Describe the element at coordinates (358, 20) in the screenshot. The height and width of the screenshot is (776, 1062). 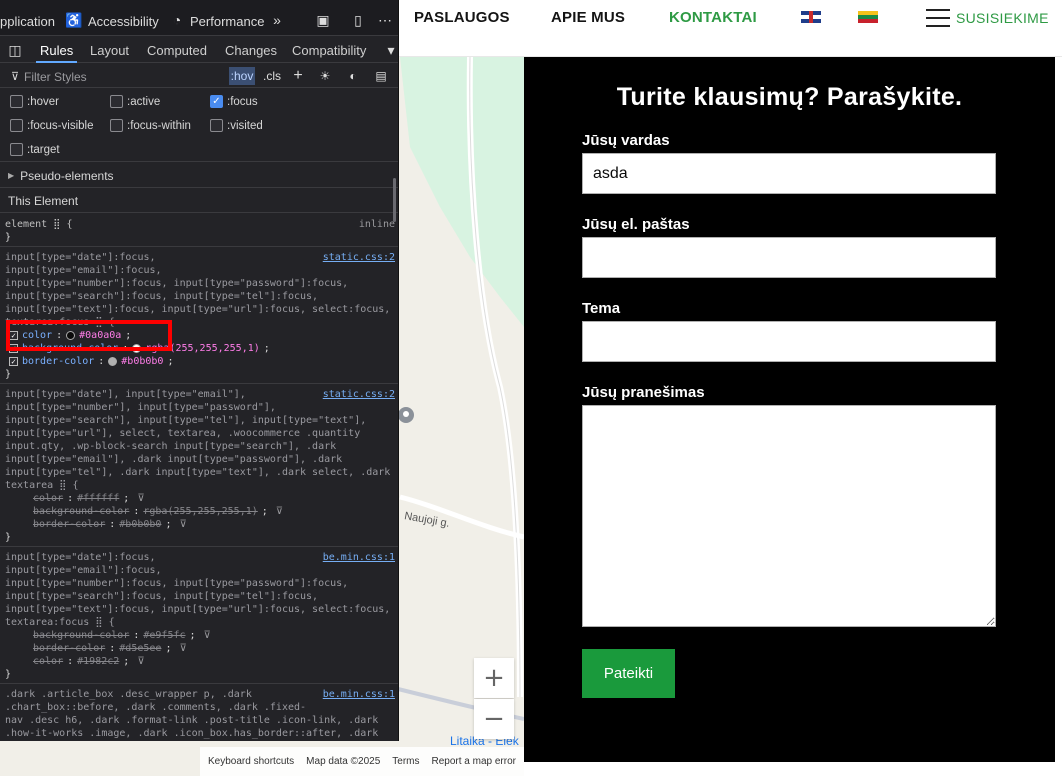
I see `responsive-design-icon: ▯` at that location.